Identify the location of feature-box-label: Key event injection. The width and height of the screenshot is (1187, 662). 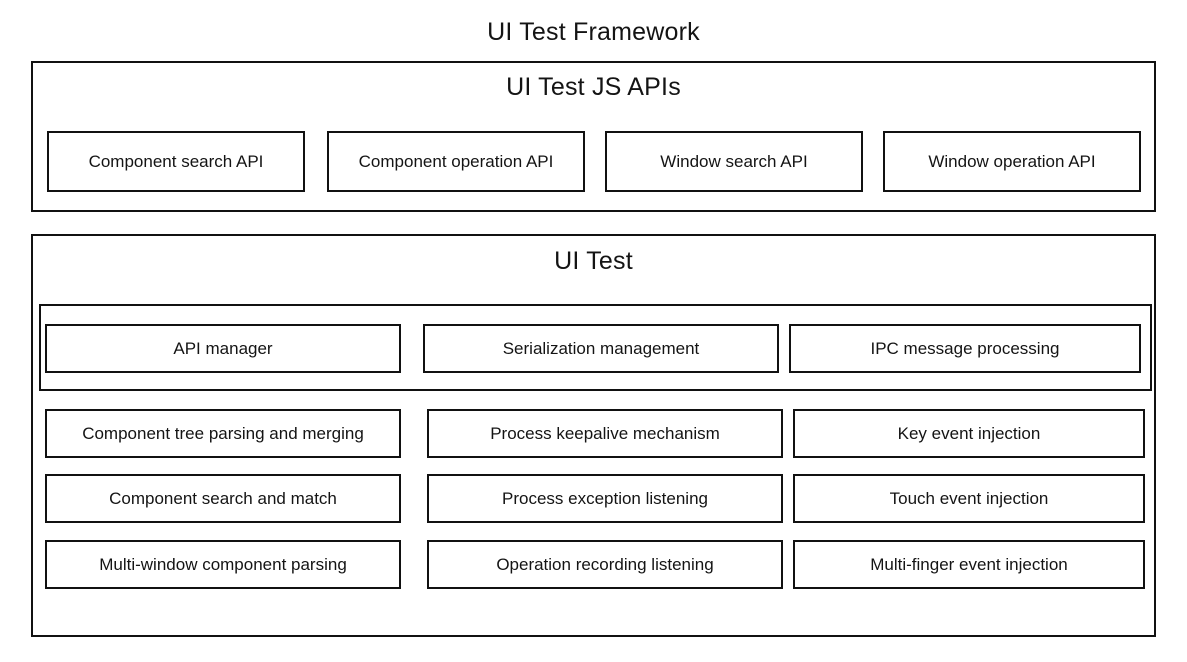
(969, 433).